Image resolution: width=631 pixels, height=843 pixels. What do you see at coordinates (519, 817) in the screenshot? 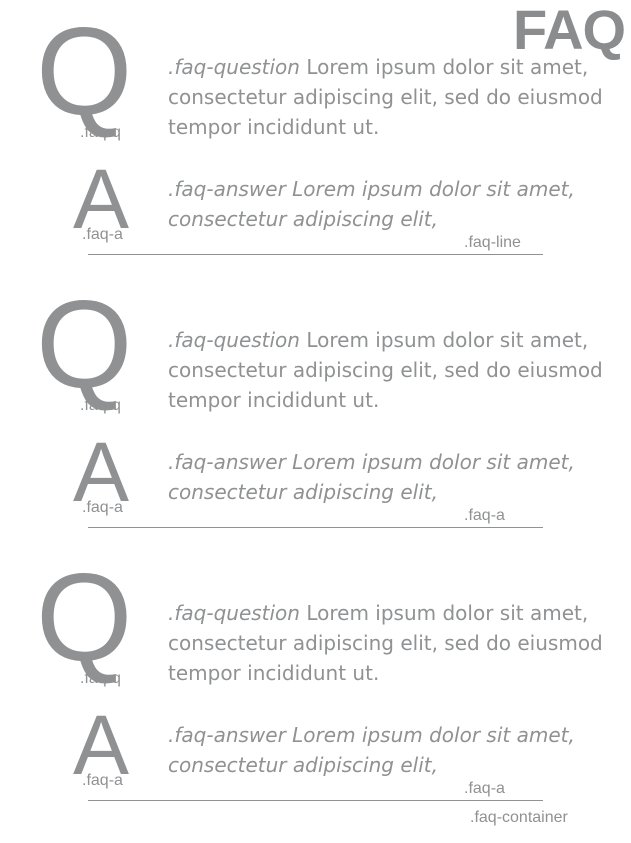
I see `faq-container-label: .faq-container` at bounding box center [519, 817].